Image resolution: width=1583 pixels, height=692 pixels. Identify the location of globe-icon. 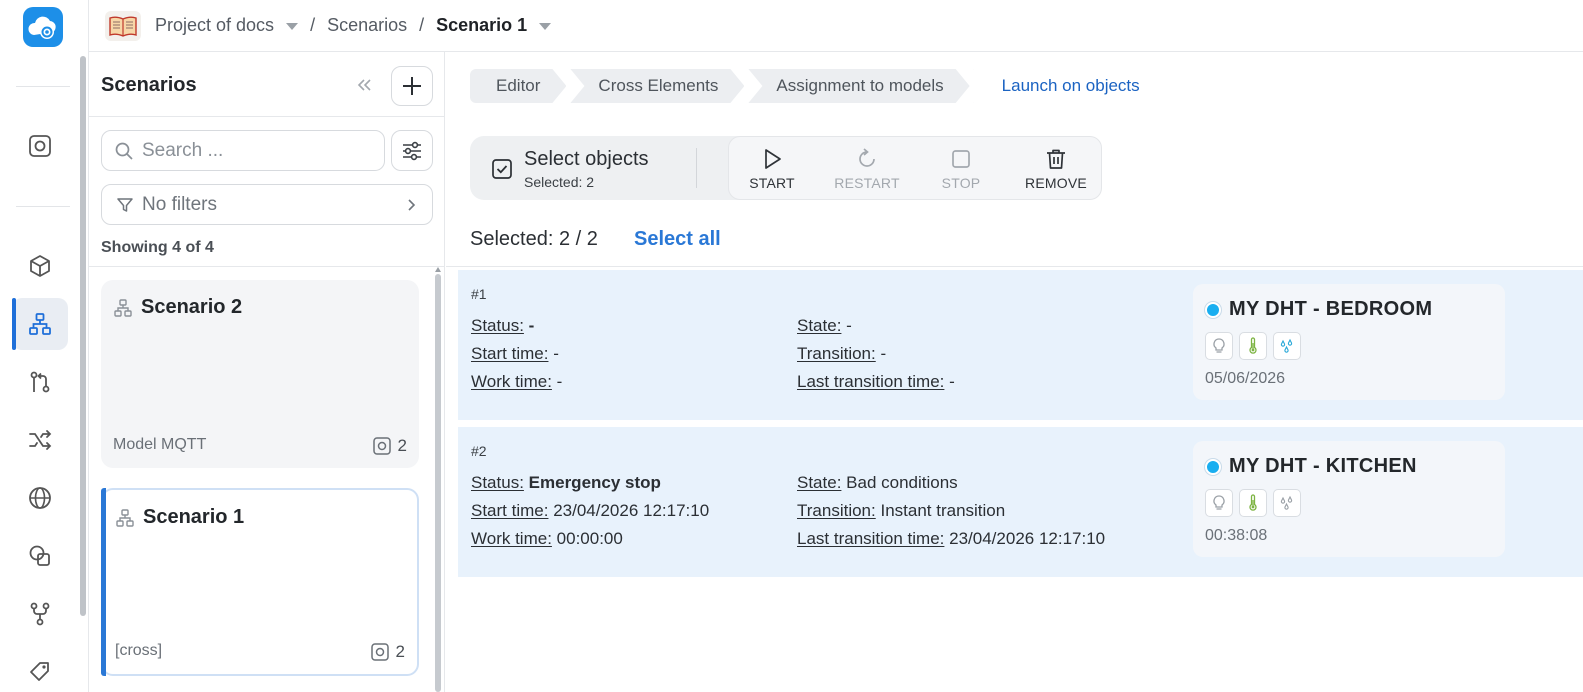
(40, 498).